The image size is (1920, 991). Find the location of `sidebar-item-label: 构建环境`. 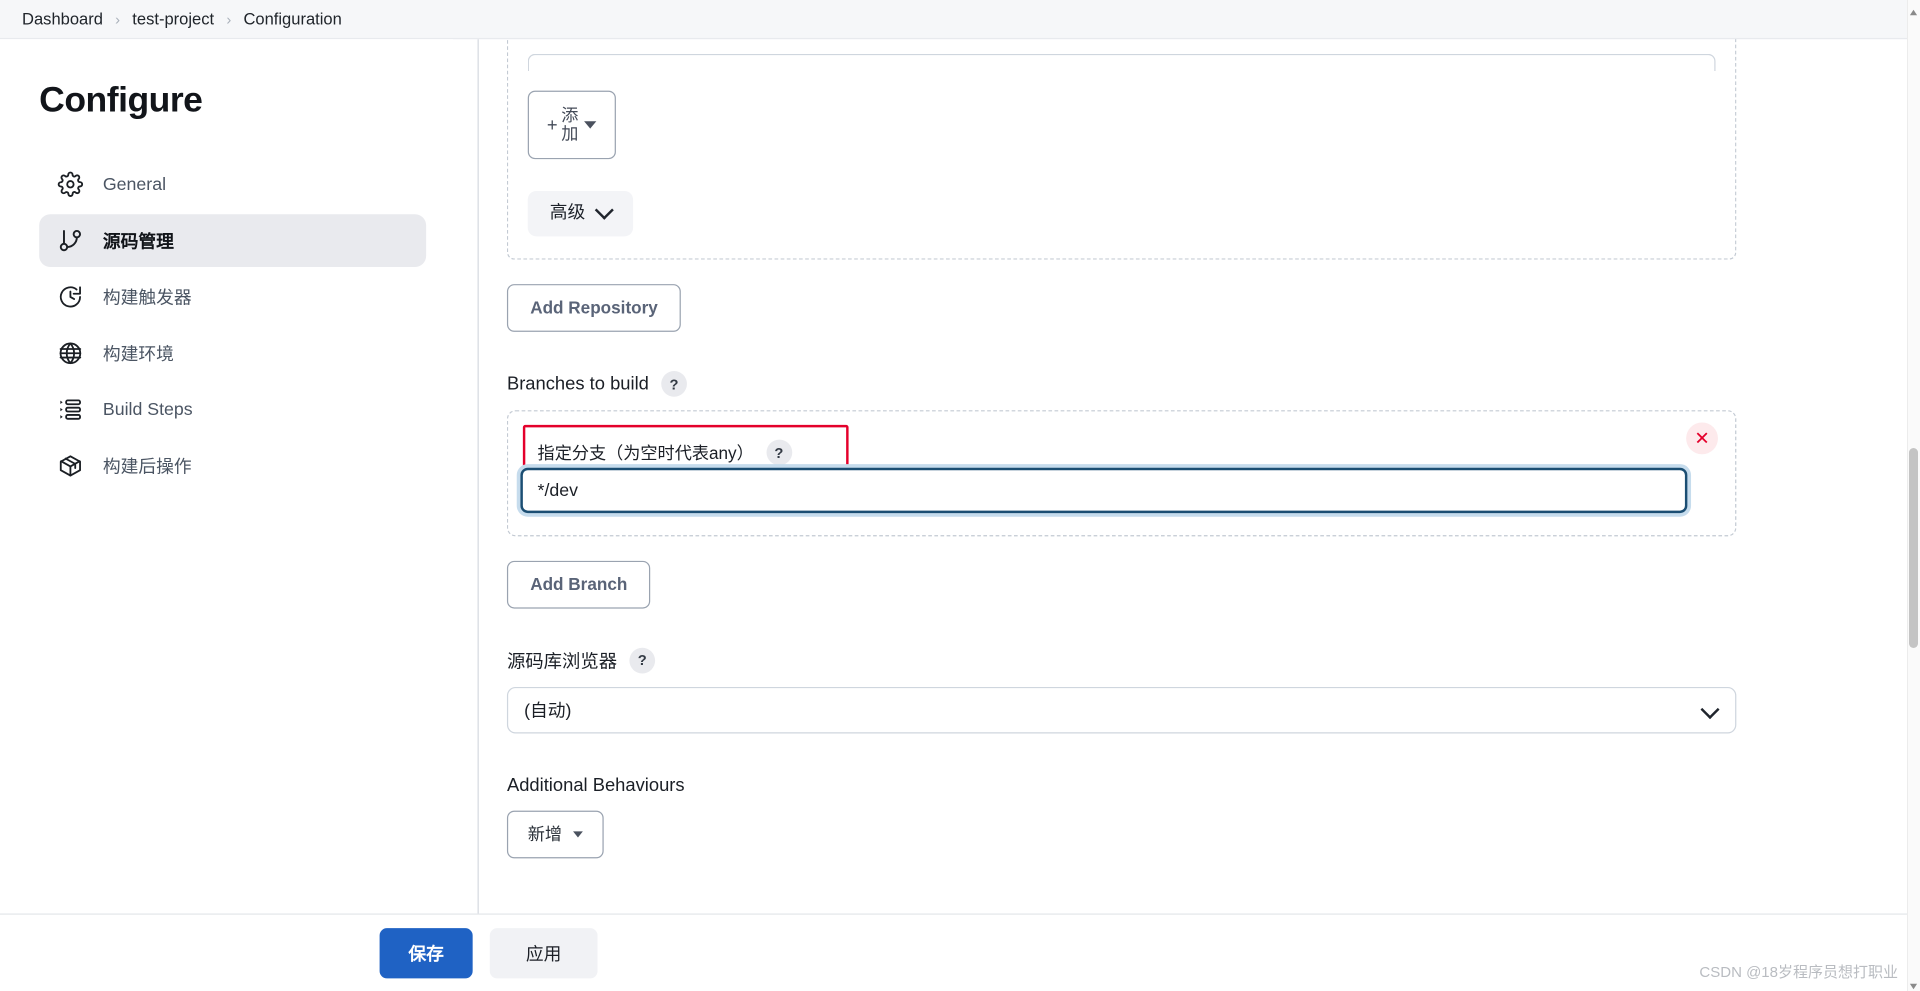

sidebar-item-label: 构建环境 is located at coordinates (138, 355).